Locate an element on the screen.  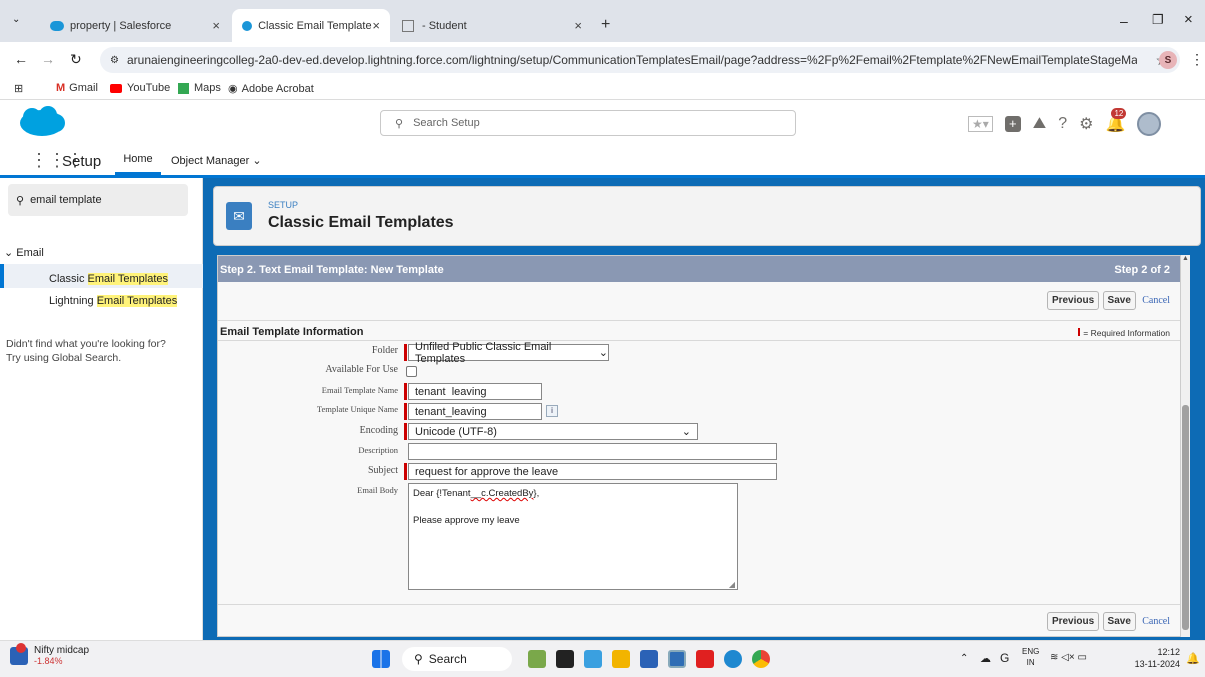
reload-icon: ↻ is located at coordinates (76, 59).